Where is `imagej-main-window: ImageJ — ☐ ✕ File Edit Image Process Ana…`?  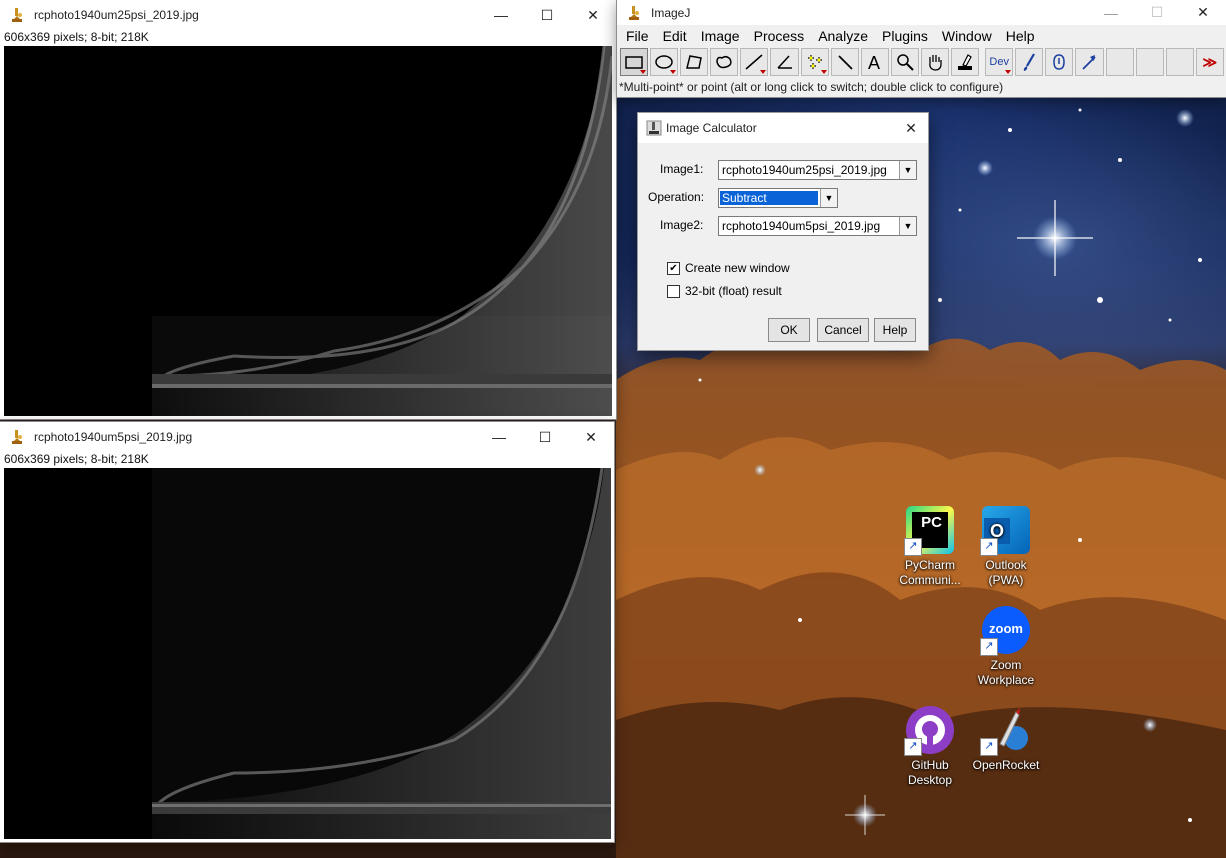
imagej-main-window: ImageJ — ☐ ✕ File Edit Image Process Ana… is located at coordinates (921, 48).